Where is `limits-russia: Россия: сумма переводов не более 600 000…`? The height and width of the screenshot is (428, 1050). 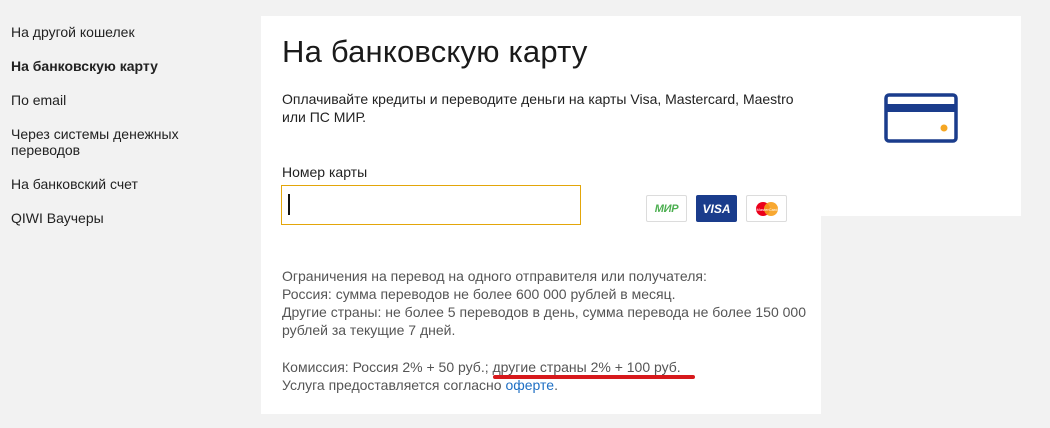 limits-russia: Россия: сумма переводов не более 600 000… is located at coordinates (479, 294).